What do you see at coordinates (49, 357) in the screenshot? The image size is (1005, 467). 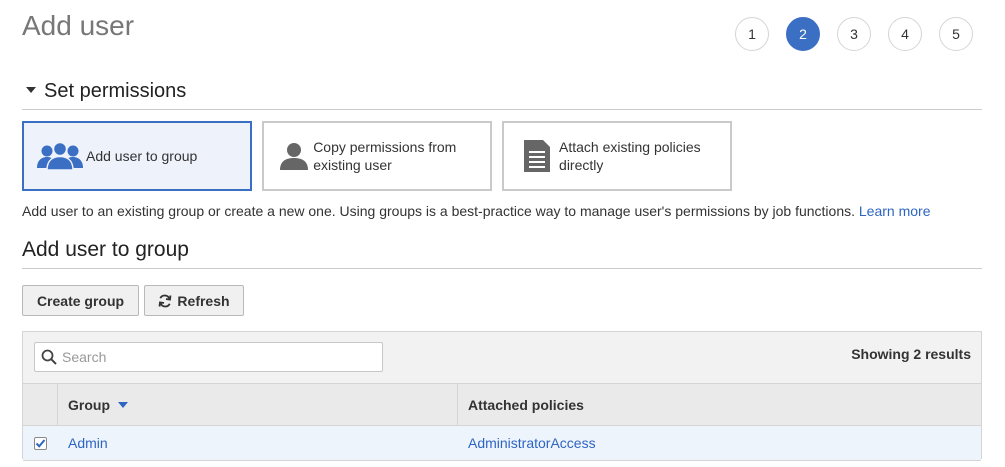 I see `search-icon` at bounding box center [49, 357].